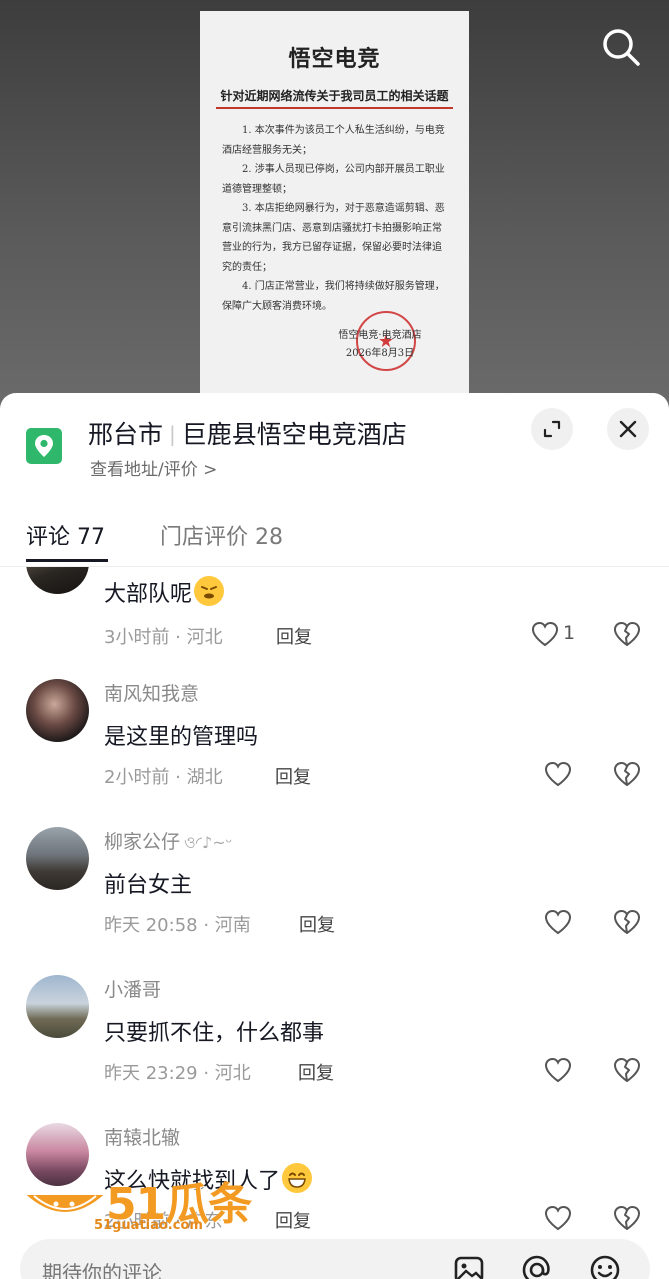  I want to click on active-tab-indicator, so click(67, 560).